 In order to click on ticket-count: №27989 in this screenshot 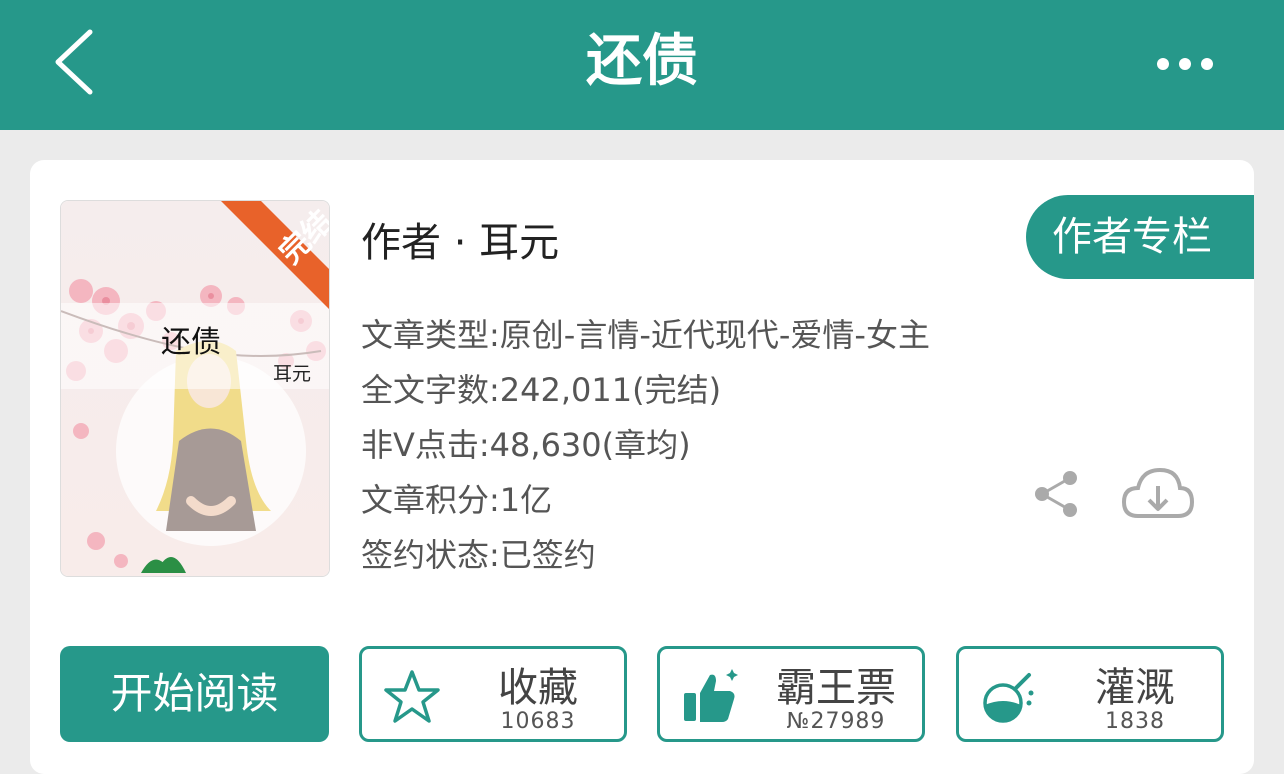, I will do `click(836, 721)`.